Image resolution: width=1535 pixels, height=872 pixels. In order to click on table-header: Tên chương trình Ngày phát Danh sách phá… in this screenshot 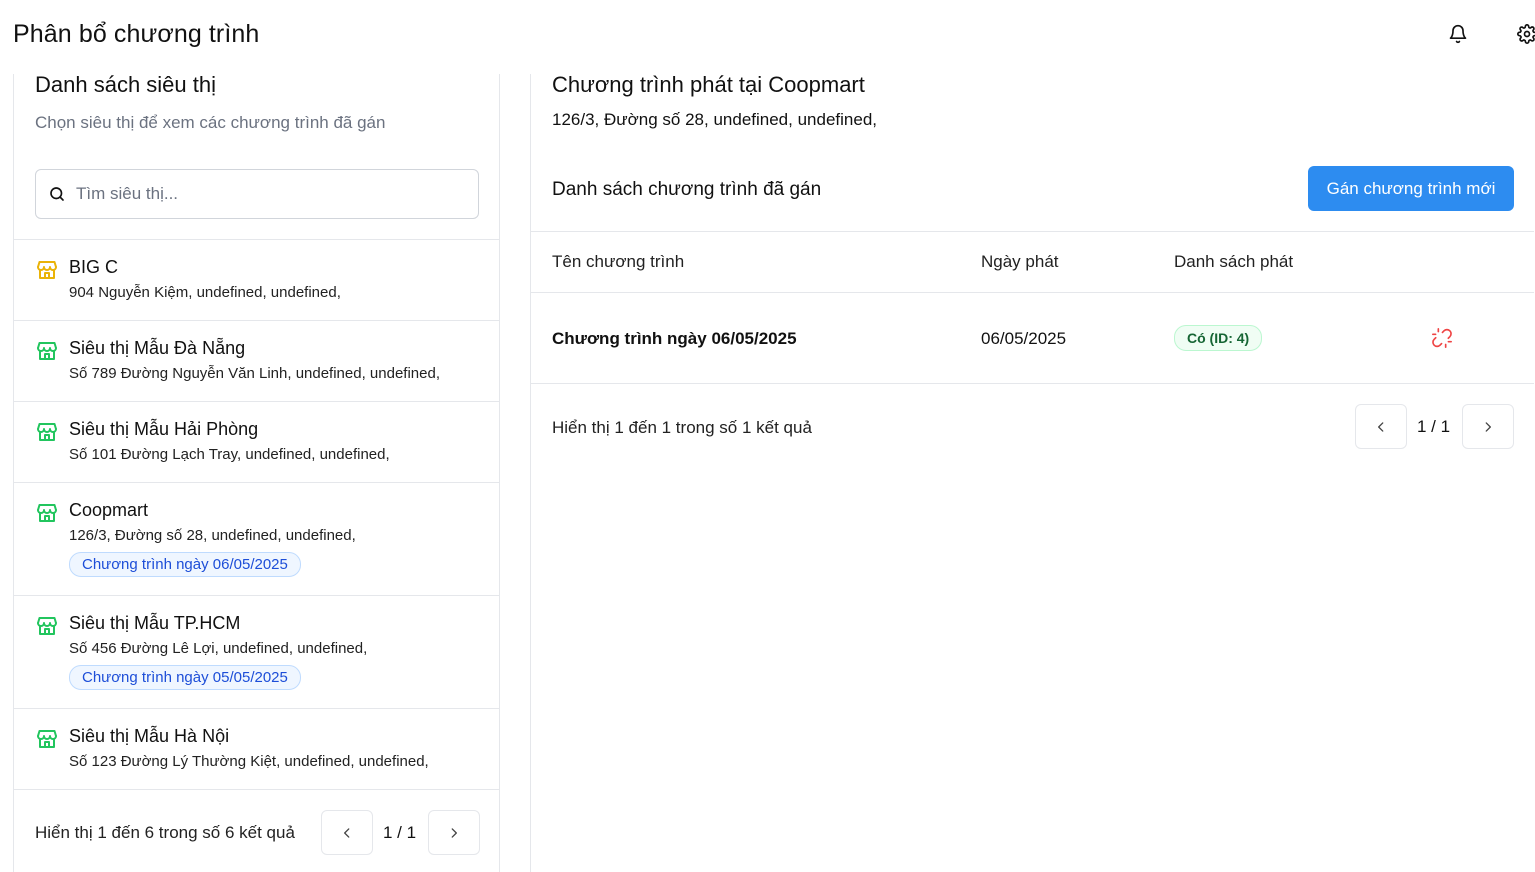, I will do `click(1032, 262)`.